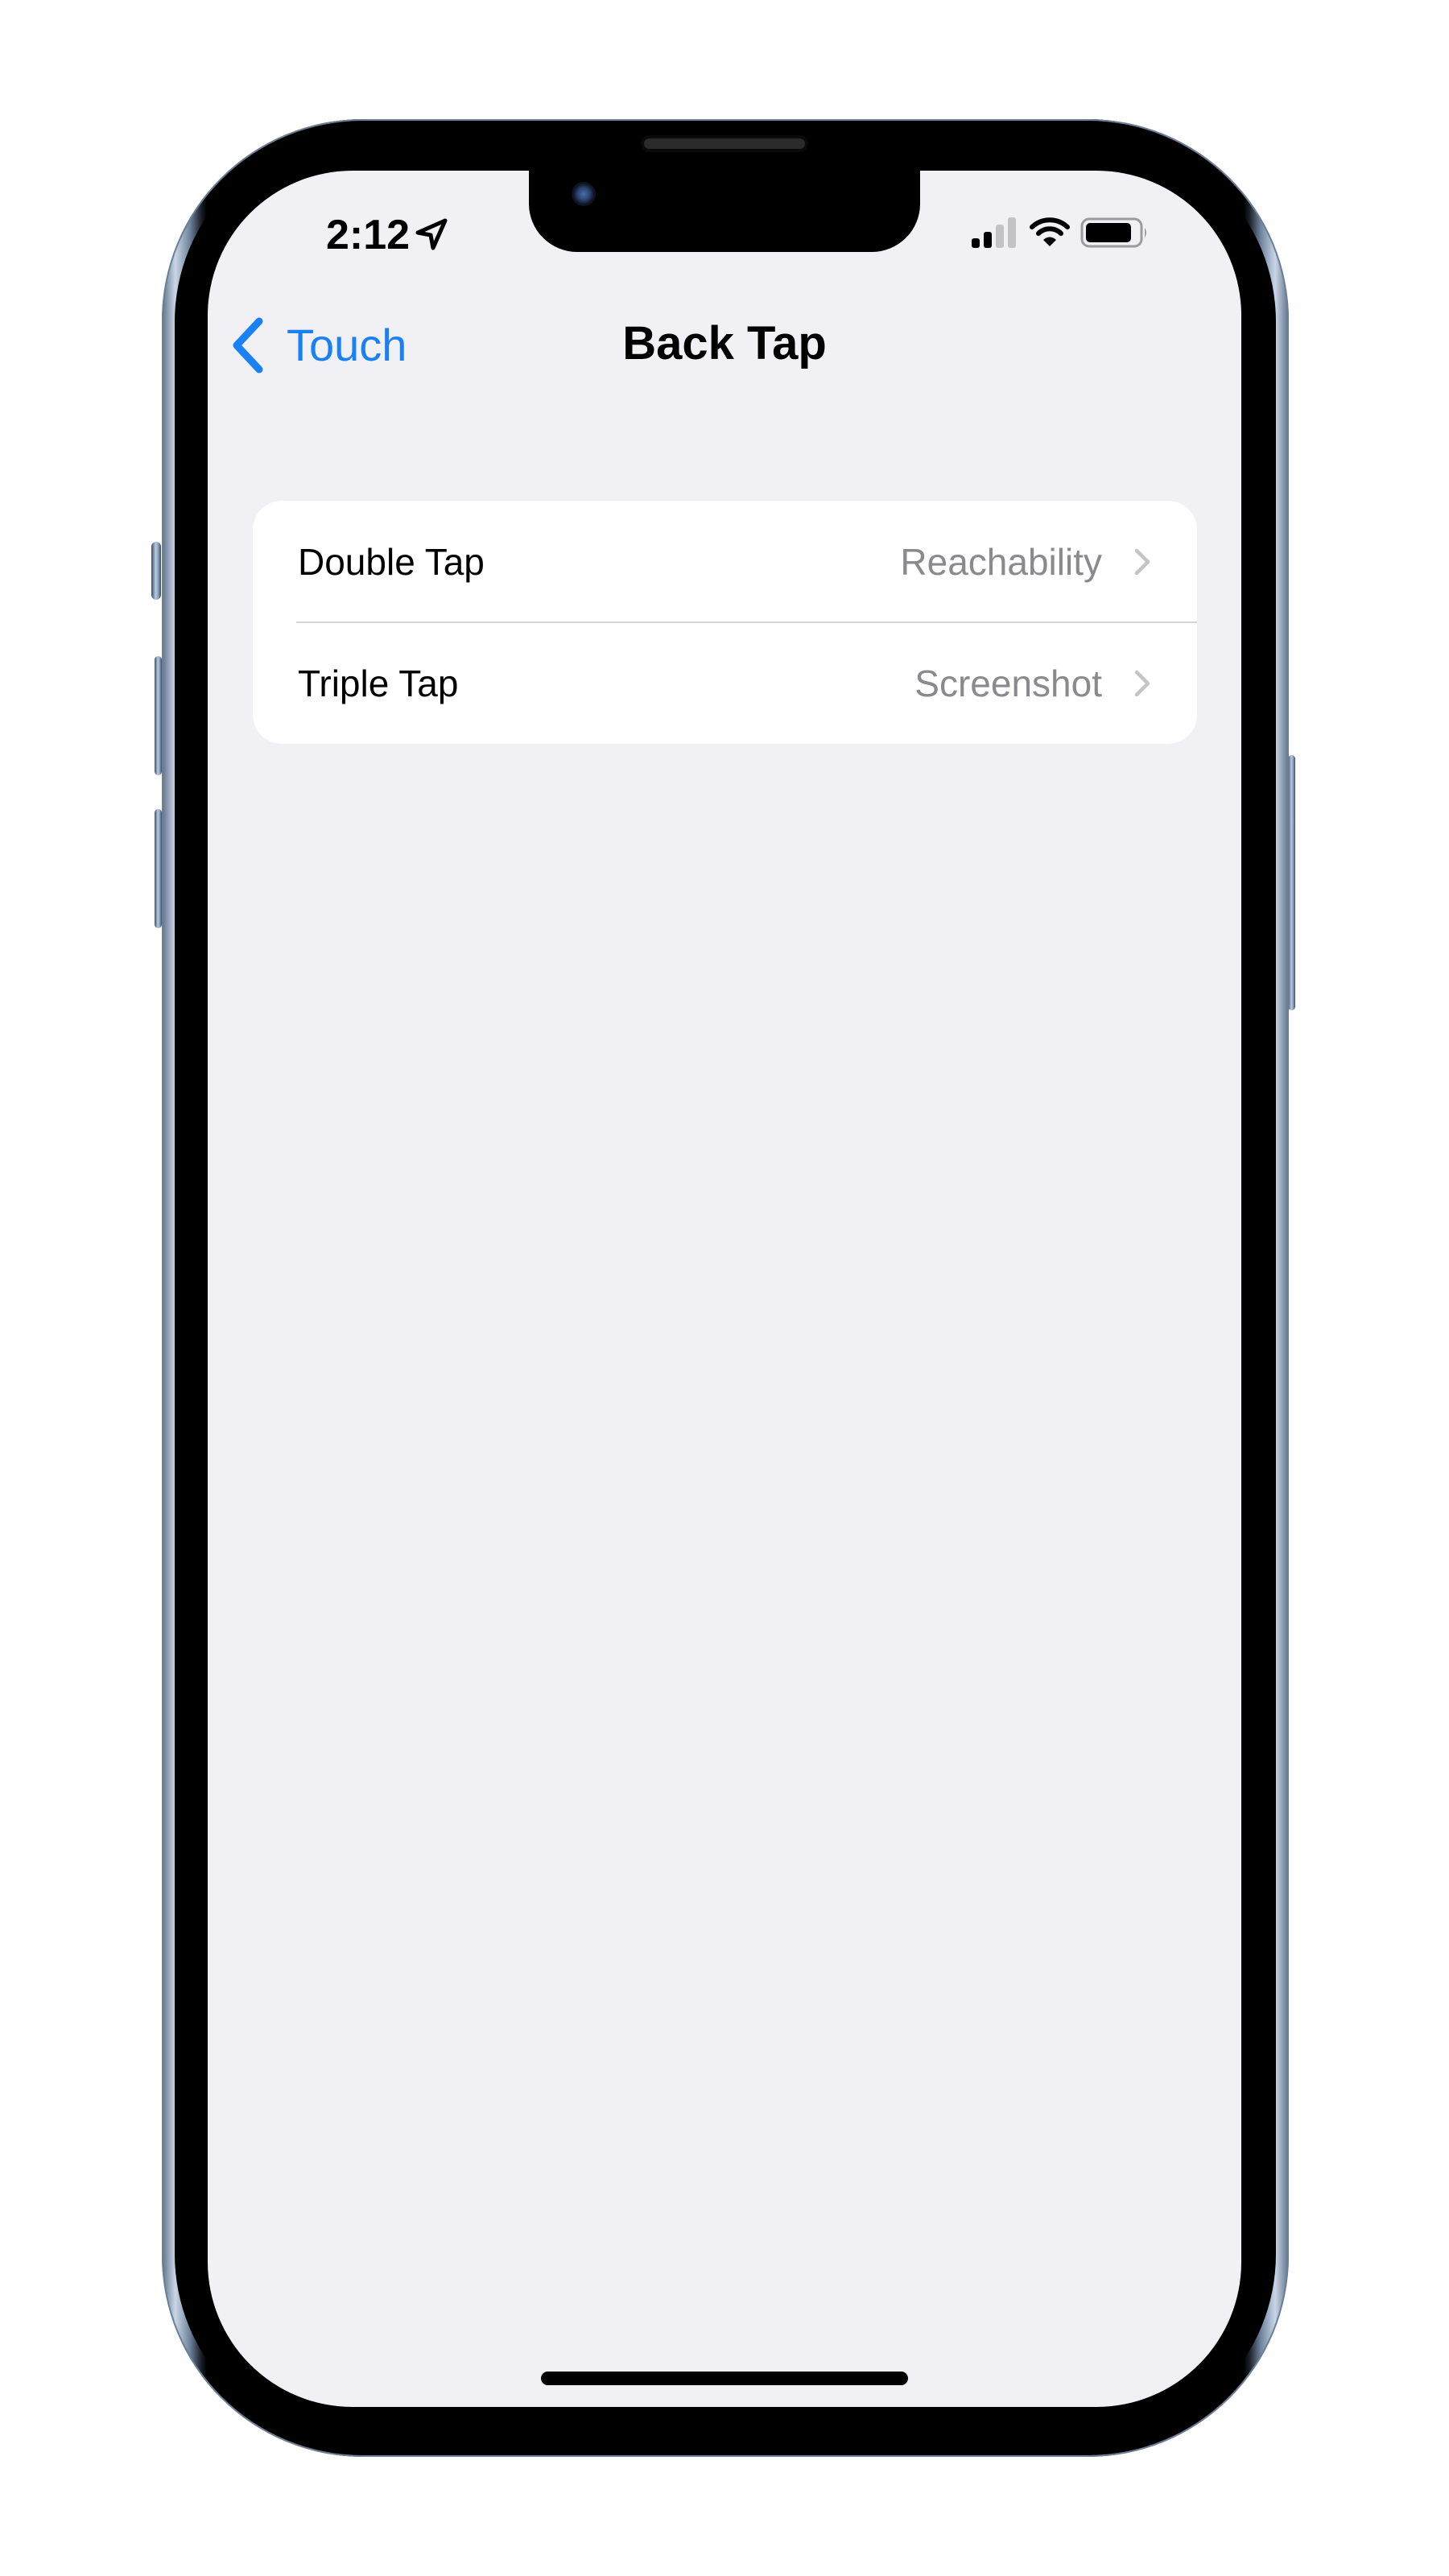  Describe the element at coordinates (378, 683) in the screenshot. I see `row-label: Triple Tap` at that location.